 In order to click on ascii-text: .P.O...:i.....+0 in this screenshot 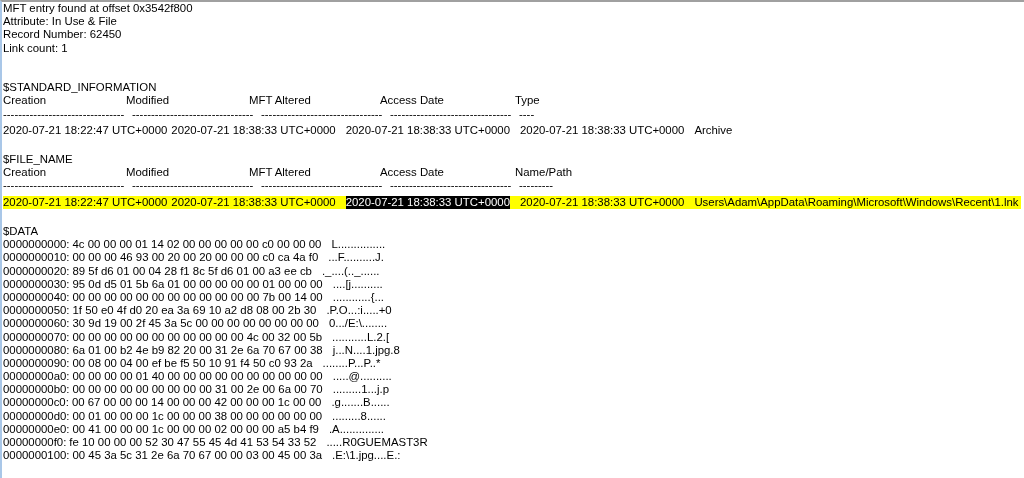, I will do `click(359, 311)`.